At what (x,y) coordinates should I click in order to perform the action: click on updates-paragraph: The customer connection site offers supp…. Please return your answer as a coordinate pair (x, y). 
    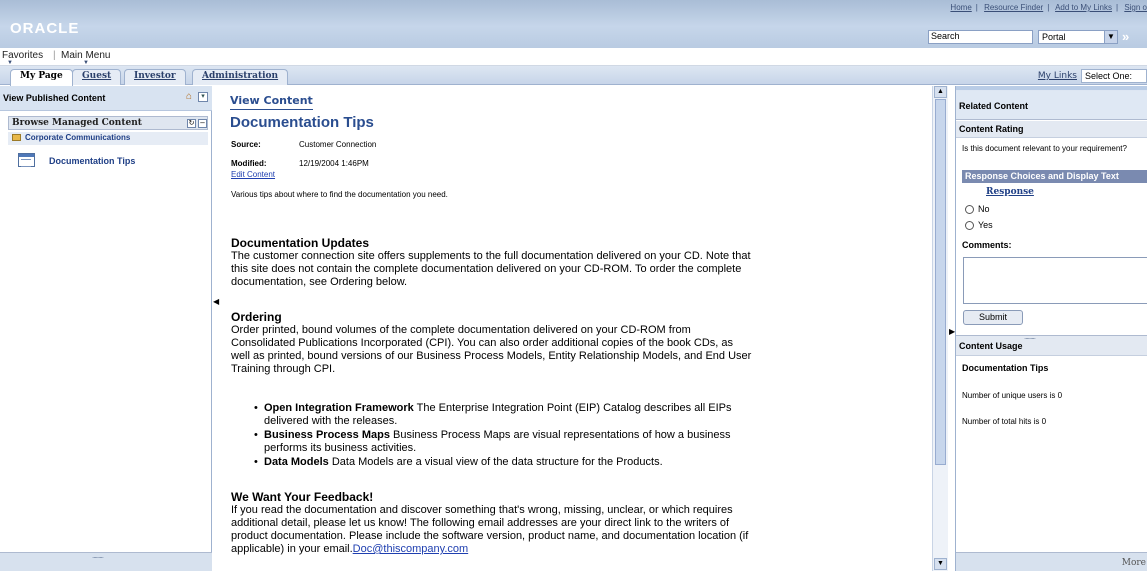
    Looking at the image, I should click on (531, 269).